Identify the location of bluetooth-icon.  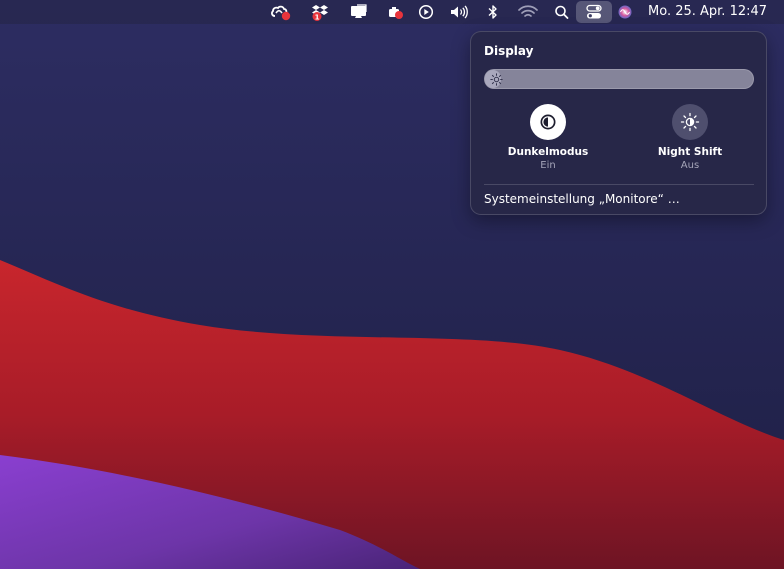
(493, 12).